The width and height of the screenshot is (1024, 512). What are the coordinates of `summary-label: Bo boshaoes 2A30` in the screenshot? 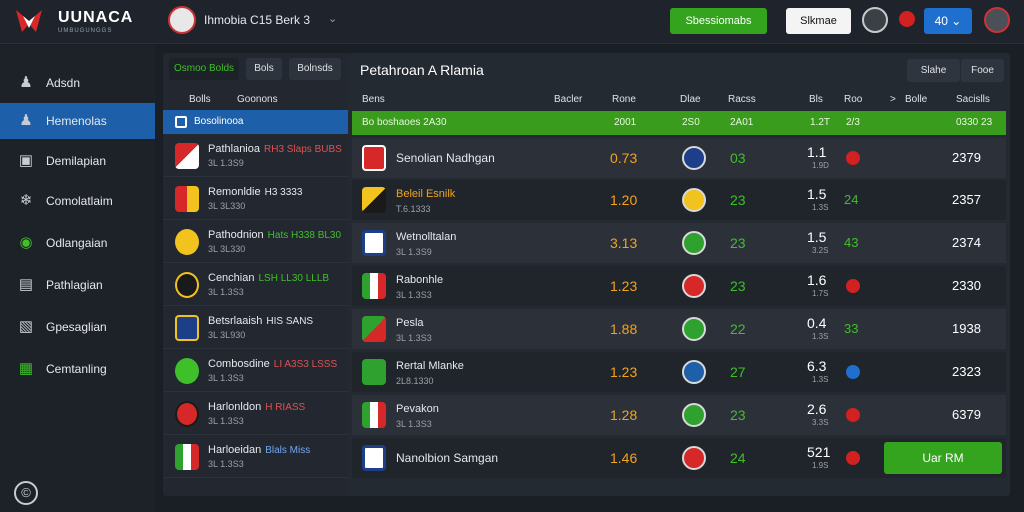 It's located at (404, 122).